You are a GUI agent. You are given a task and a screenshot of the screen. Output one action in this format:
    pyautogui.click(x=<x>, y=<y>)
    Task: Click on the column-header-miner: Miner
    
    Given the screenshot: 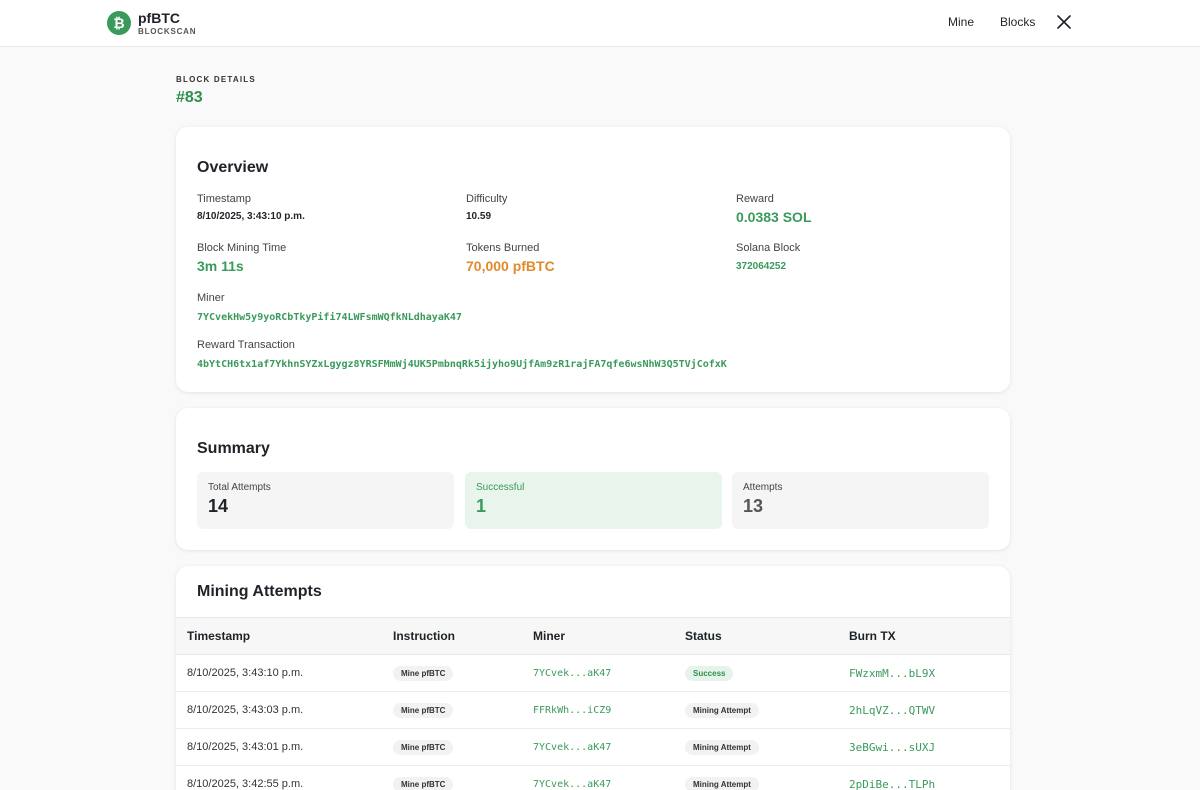 What is the action you would take?
    pyautogui.click(x=609, y=636)
    